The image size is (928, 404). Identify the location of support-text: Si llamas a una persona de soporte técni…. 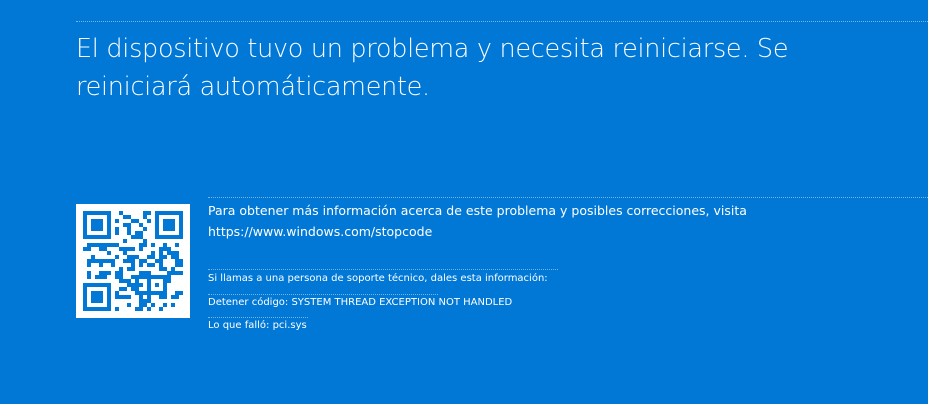
(378, 278).